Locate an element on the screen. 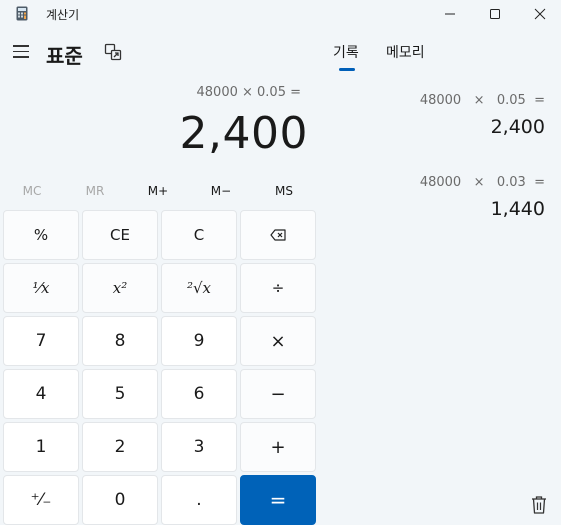  digit-6-button: 6 is located at coordinates (199, 394).